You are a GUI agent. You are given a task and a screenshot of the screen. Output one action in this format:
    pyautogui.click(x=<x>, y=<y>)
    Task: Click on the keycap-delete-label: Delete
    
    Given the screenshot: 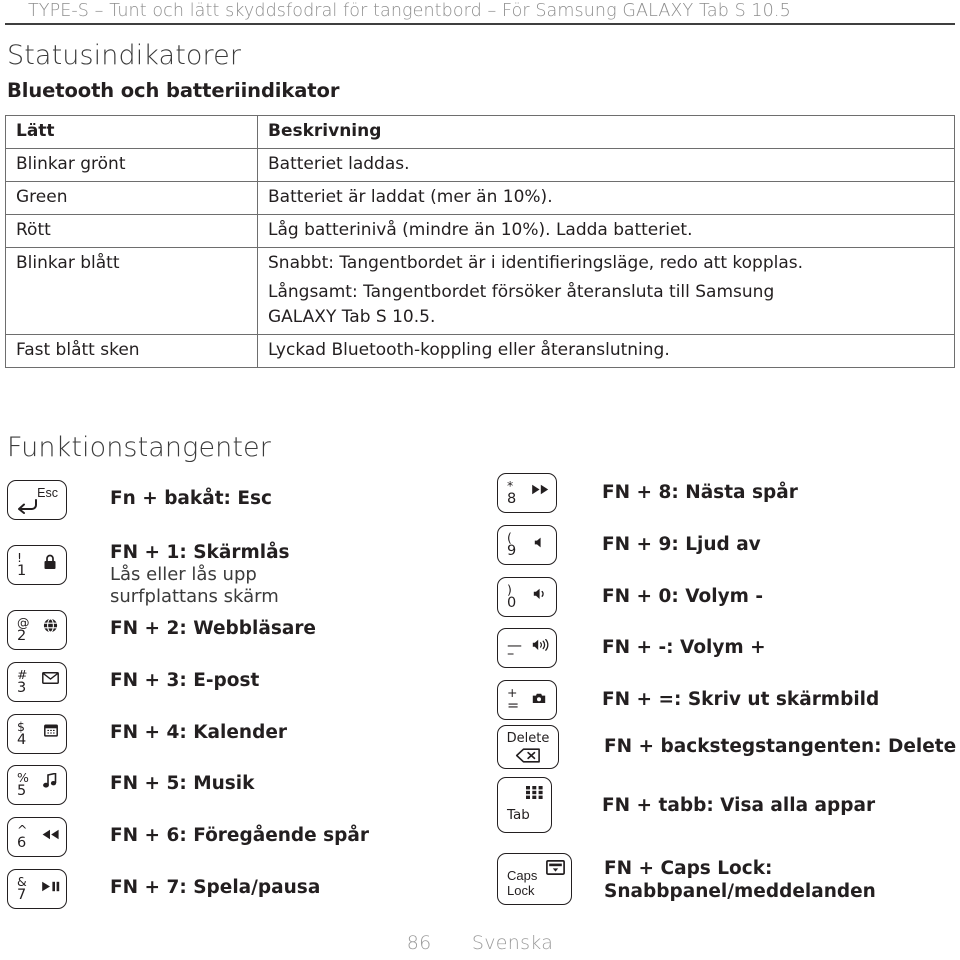 What is the action you would take?
    pyautogui.click(x=528, y=738)
    